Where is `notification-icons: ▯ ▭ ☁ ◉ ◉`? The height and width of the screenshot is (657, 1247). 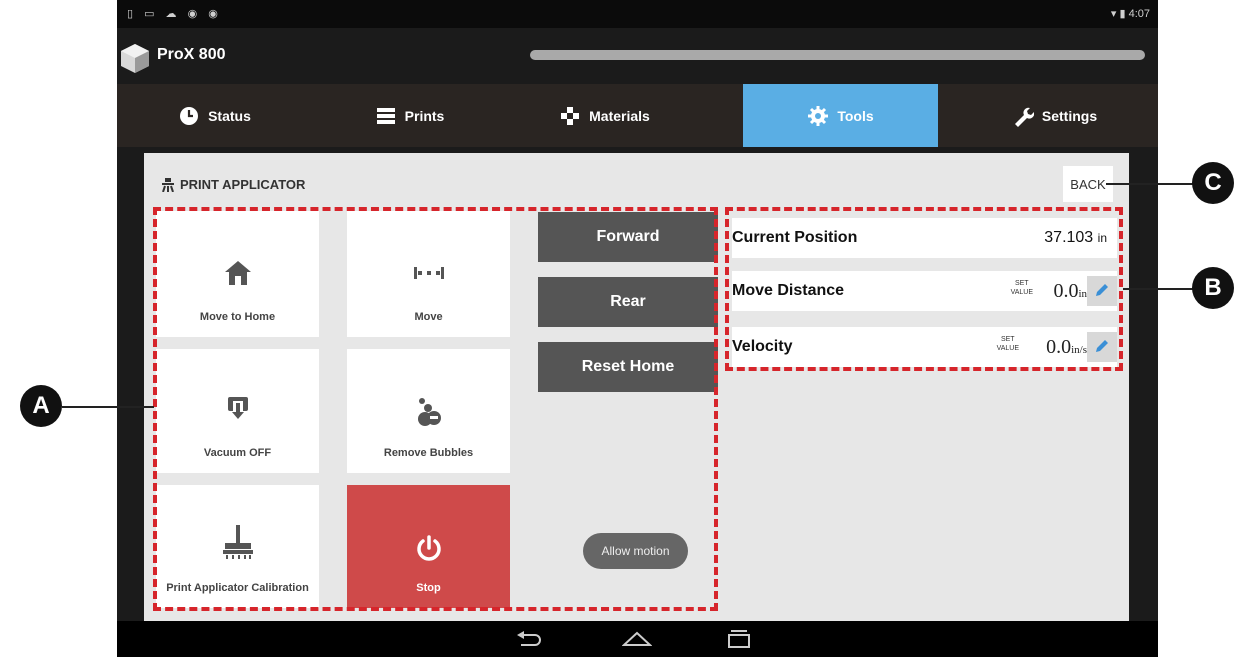 notification-icons: ▯ ▭ ☁ ◉ ◉ is located at coordinates (174, 14).